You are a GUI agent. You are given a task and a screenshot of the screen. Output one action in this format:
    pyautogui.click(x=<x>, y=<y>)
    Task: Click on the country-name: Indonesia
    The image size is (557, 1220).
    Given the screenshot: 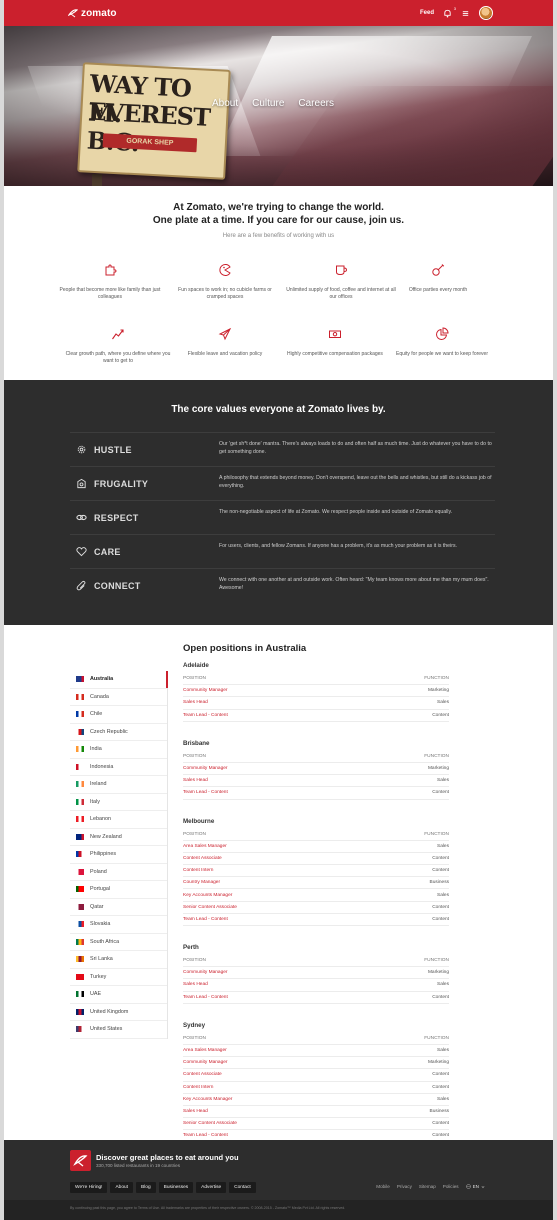 What is the action you would take?
    pyautogui.click(x=102, y=766)
    